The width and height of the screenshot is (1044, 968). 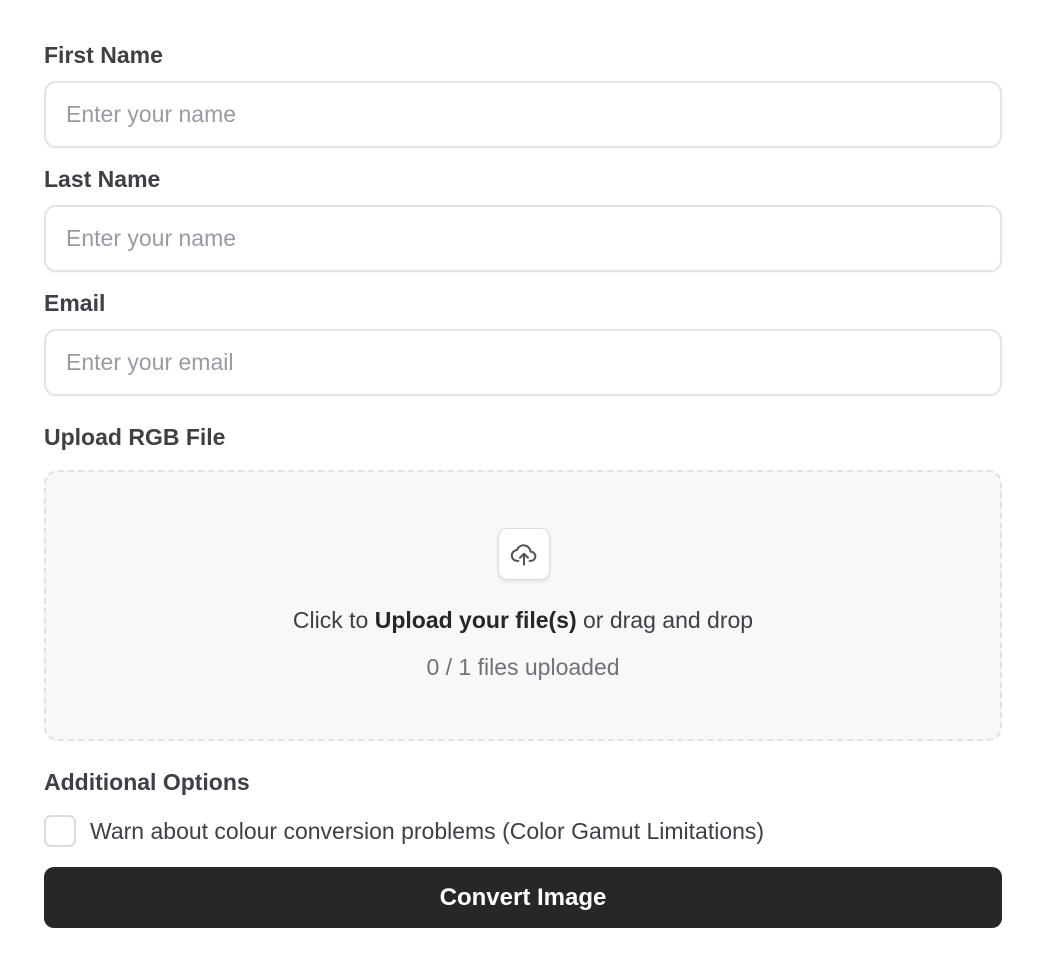 I want to click on warn-gamut-checkbox, so click(x=60, y=831).